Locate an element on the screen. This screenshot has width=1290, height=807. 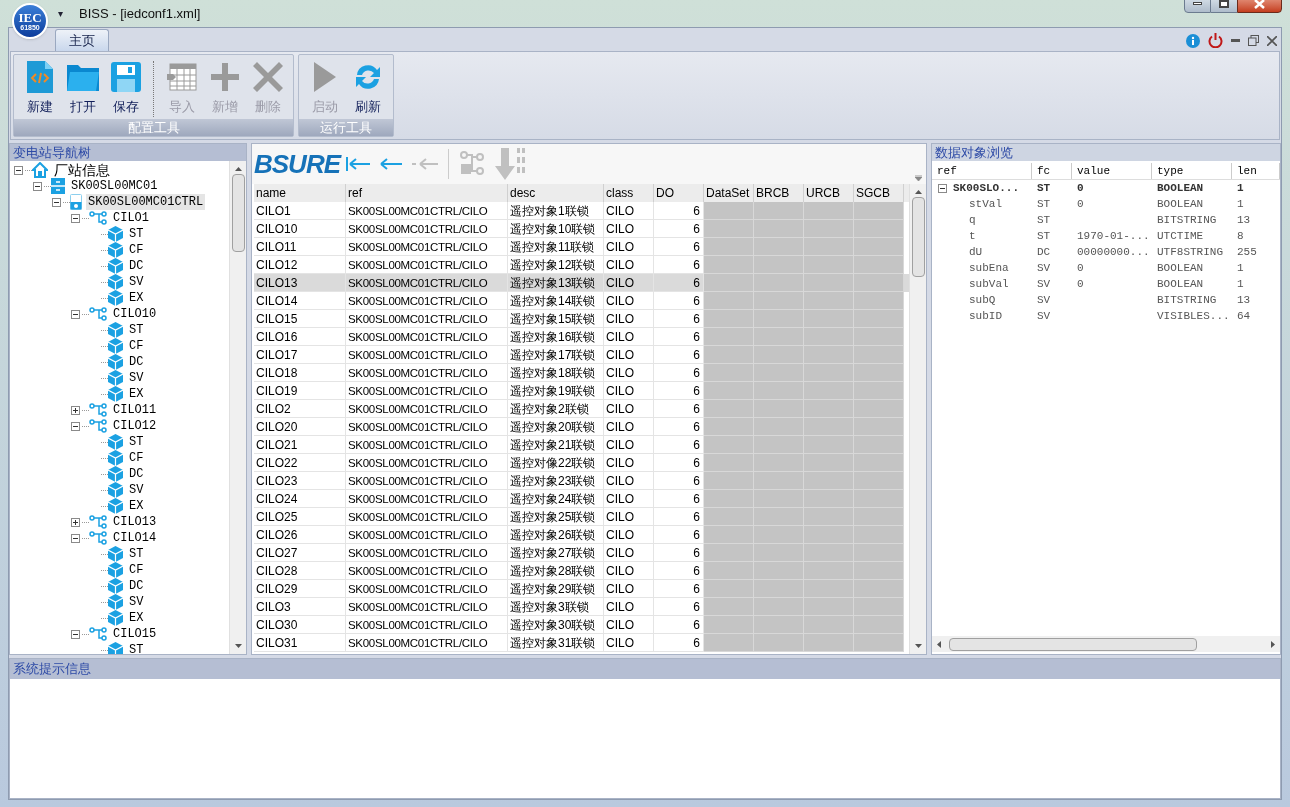
cross-icon is located at coordinates (267, 76).